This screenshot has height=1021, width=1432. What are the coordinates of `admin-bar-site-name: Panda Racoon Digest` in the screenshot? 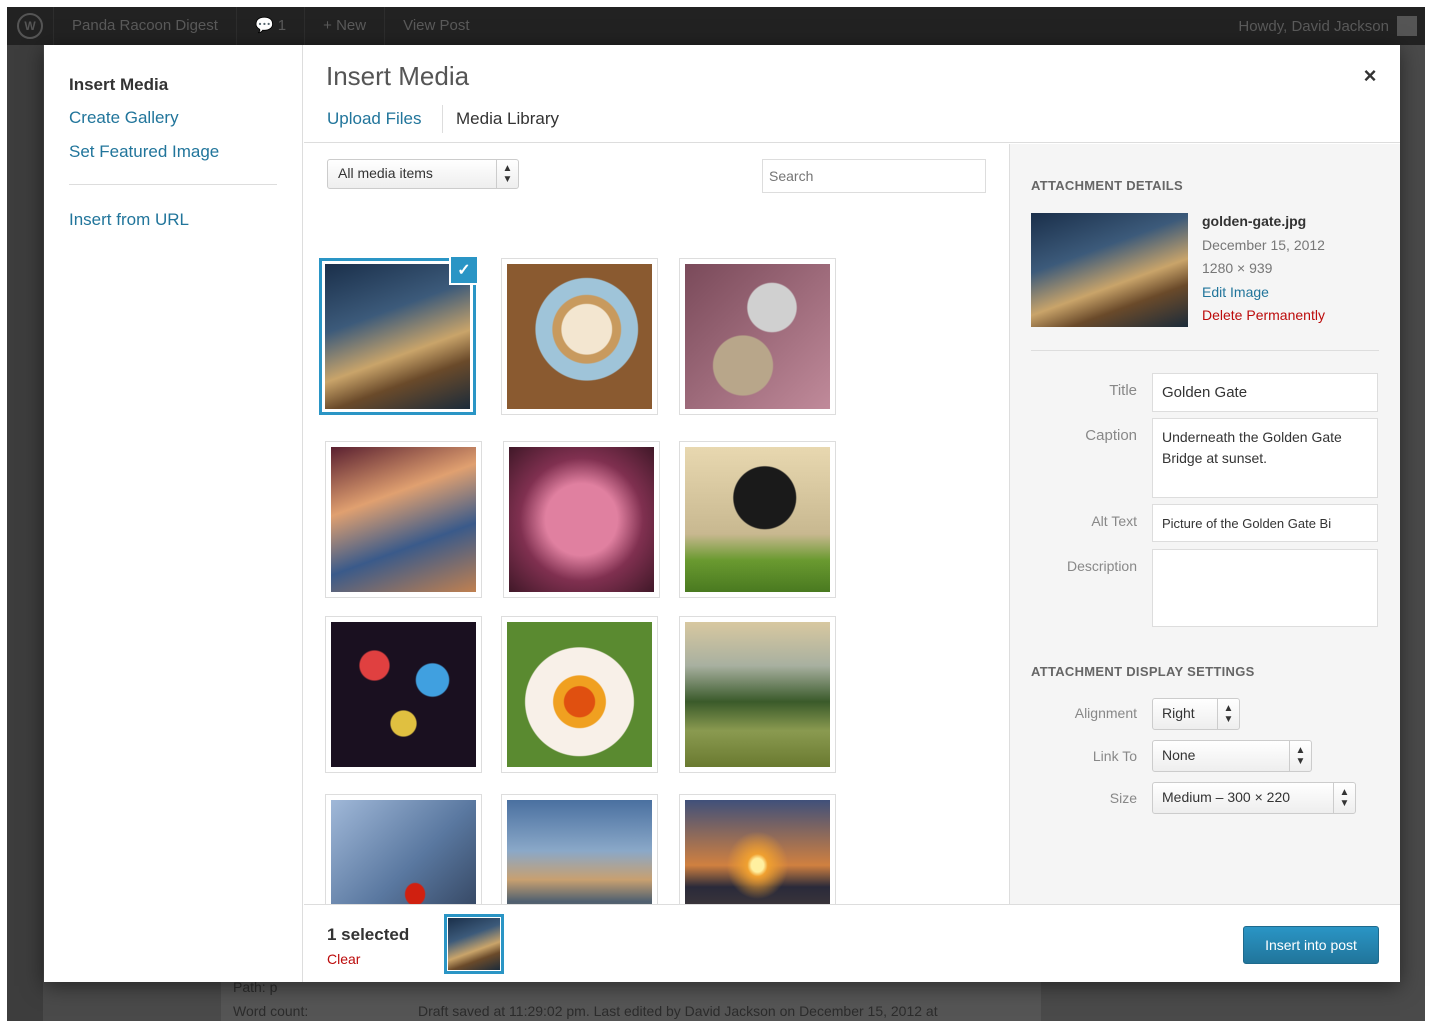 It's located at (144, 26).